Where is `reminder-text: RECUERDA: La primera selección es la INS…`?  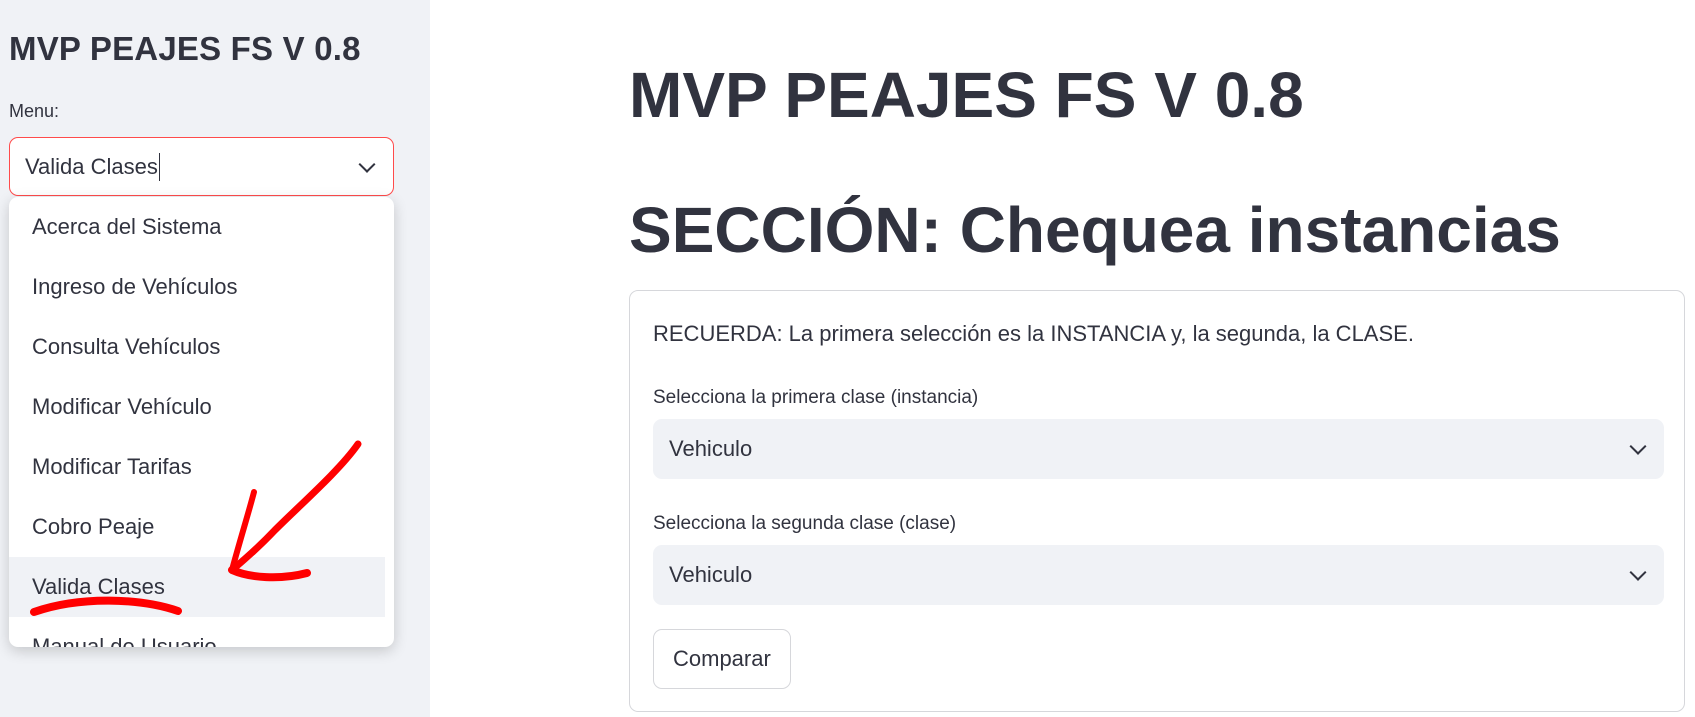 reminder-text: RECUERDA: La primera selección es la INS… is located at coordinates (1033, 333).